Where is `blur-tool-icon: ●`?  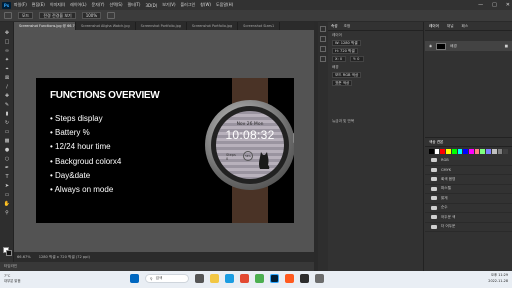 blur-tool-icon: ● is located at coordinates (7, 150).